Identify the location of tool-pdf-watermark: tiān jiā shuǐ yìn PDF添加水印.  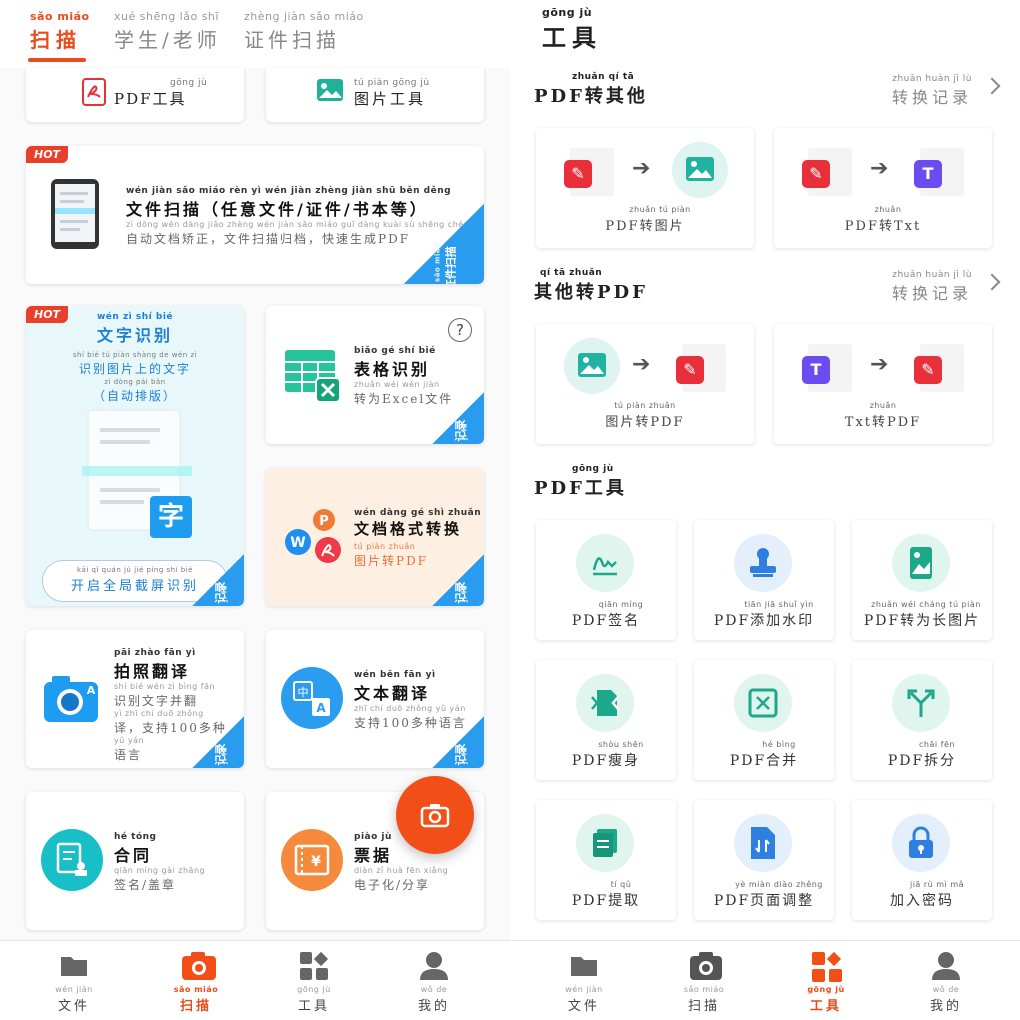
(764, 580).